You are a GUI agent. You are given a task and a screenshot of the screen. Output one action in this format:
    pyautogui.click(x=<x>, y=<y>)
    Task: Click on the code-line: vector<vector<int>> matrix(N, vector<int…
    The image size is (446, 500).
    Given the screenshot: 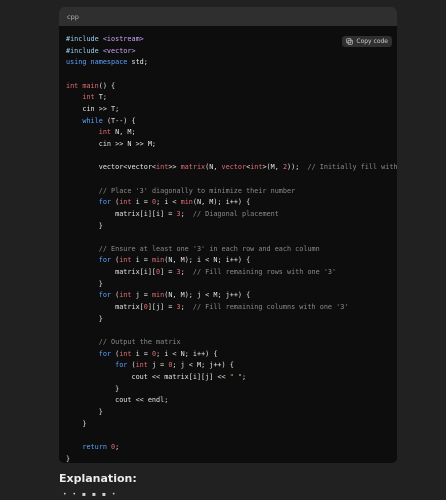 What is the action you would take?
    pyautogui.click(x=231, y=168)
    